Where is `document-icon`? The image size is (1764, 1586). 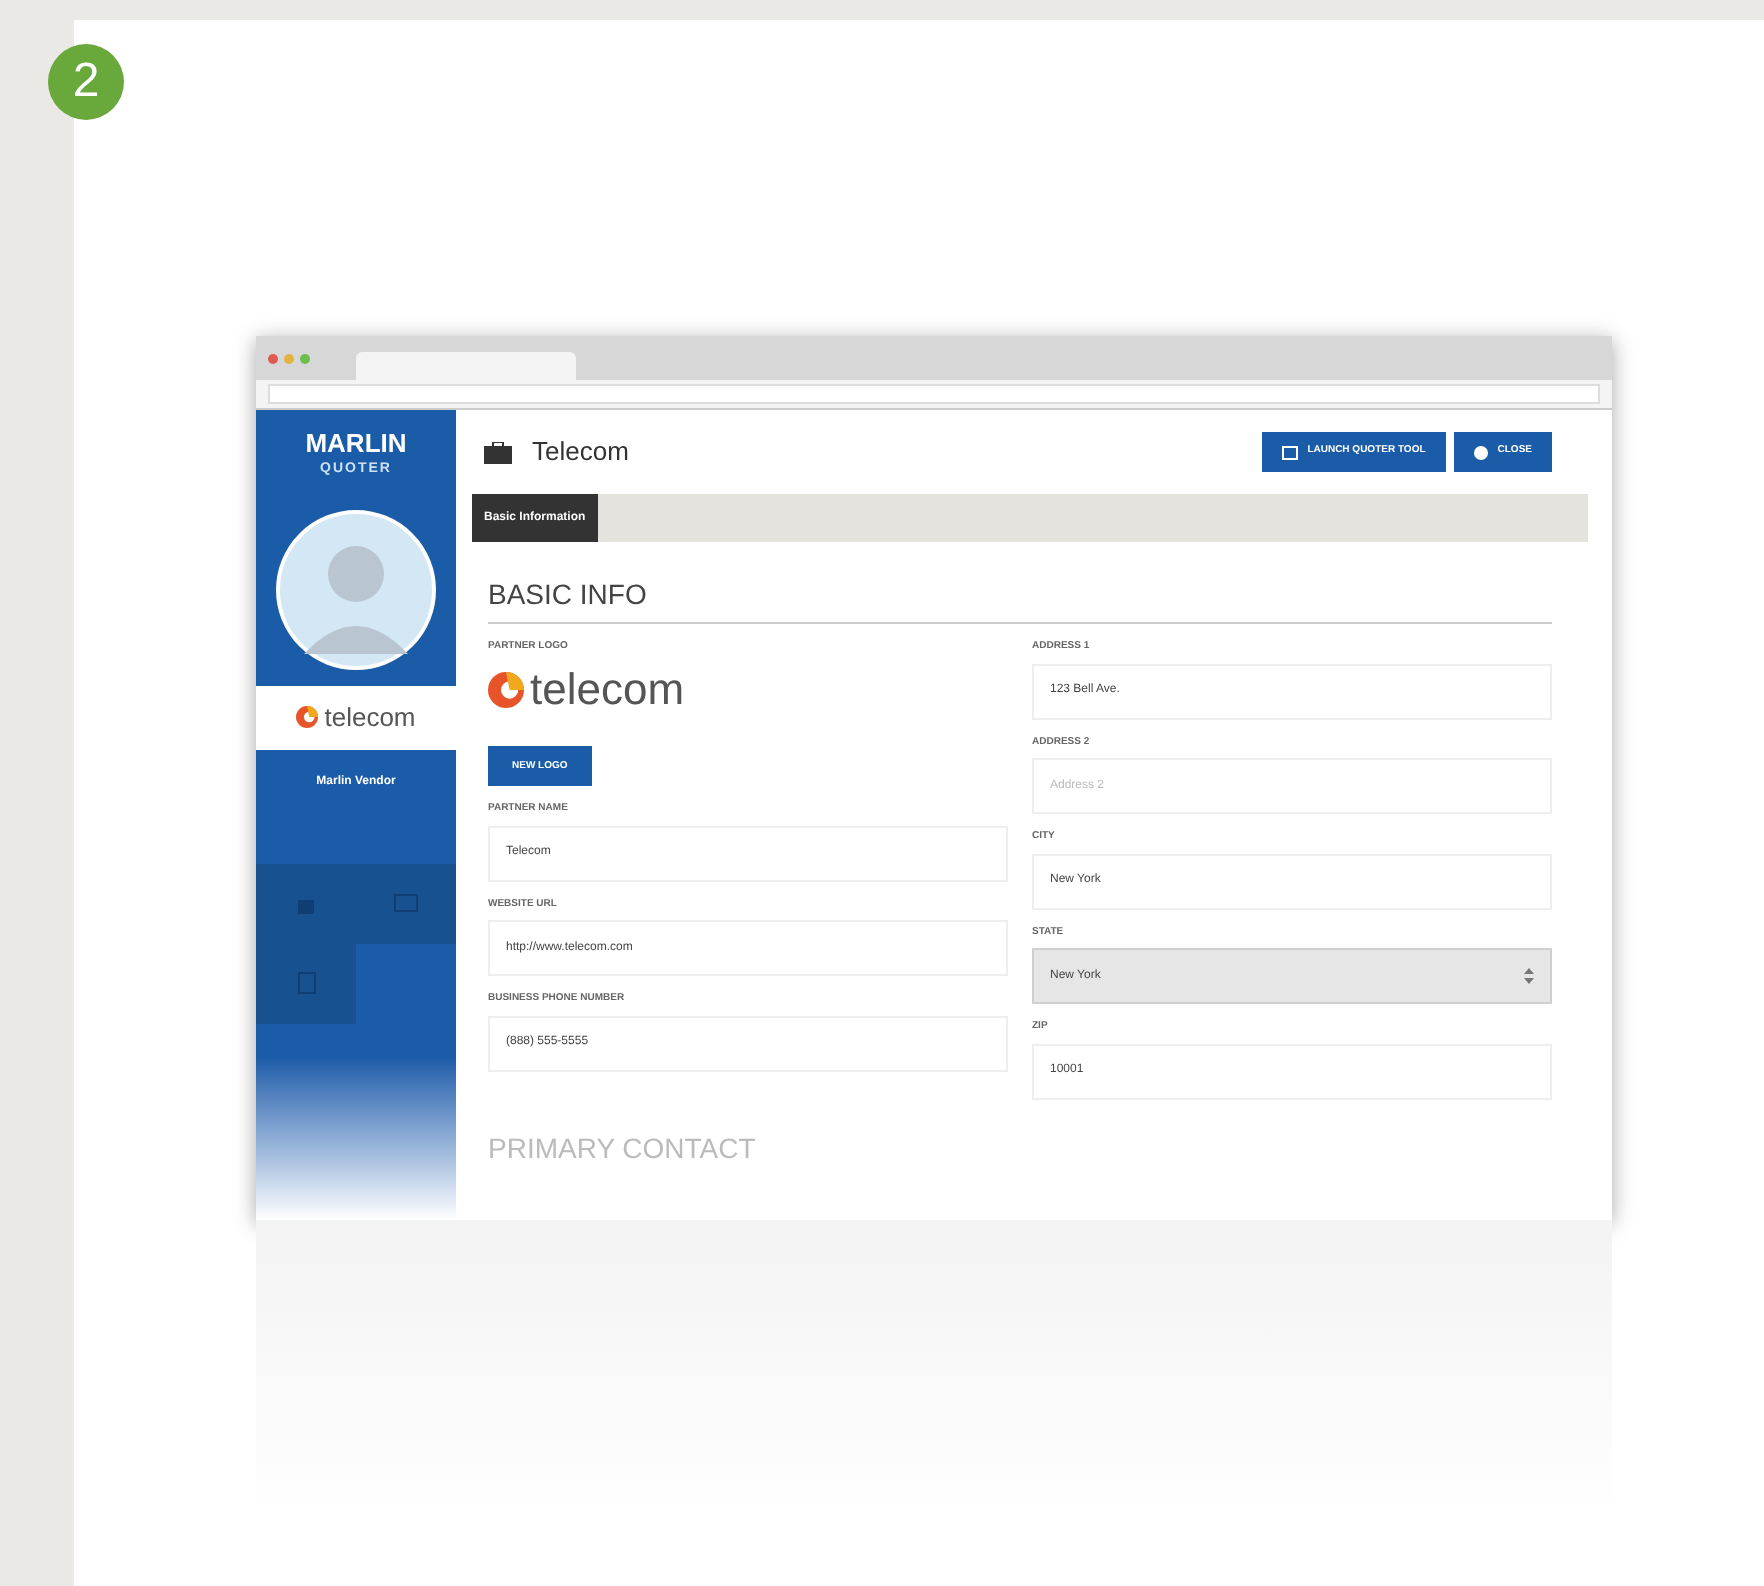
document-icon is located at coordinates (306, 983).